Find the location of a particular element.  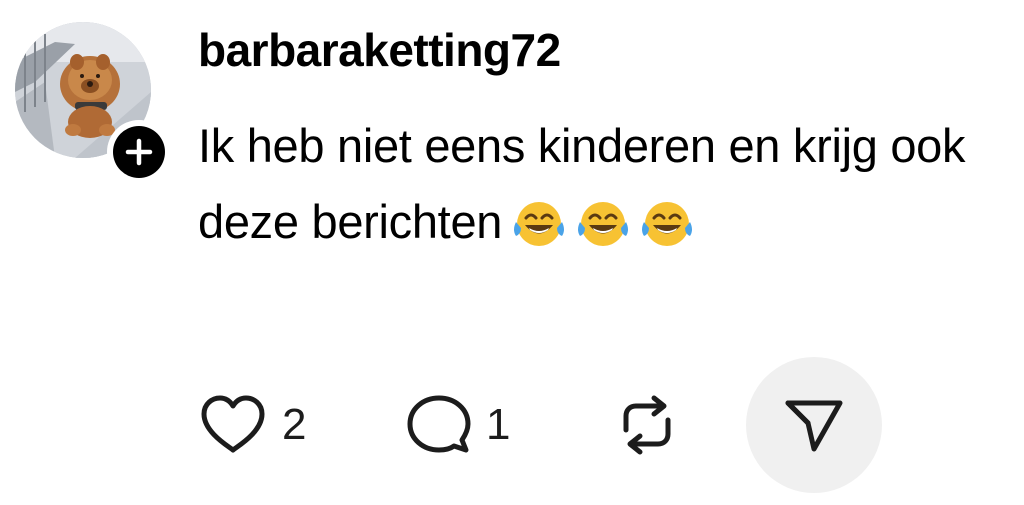

share-button is located at coordinates (814, 425).